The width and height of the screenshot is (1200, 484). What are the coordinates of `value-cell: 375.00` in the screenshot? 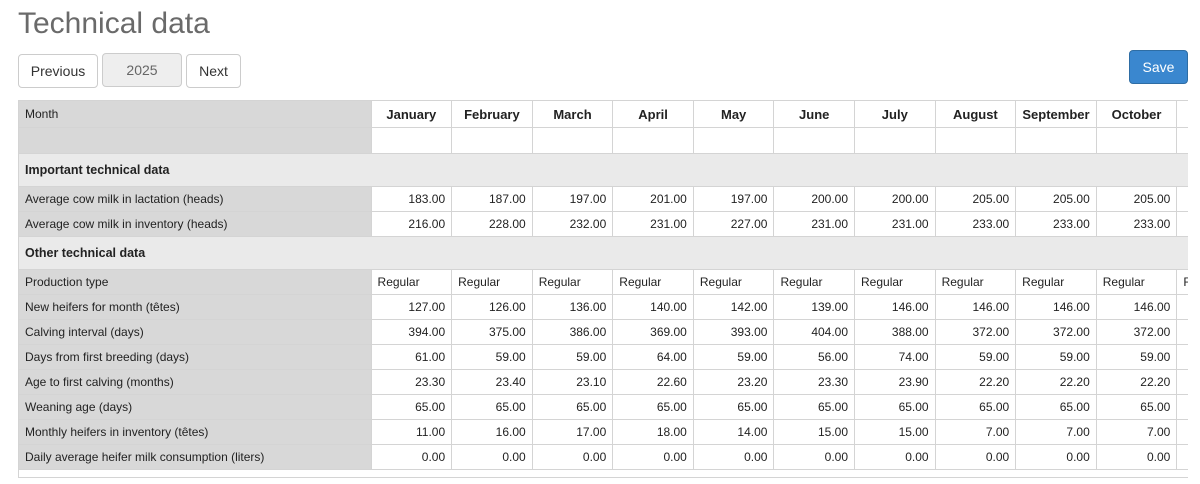 It's located at (492, 332).